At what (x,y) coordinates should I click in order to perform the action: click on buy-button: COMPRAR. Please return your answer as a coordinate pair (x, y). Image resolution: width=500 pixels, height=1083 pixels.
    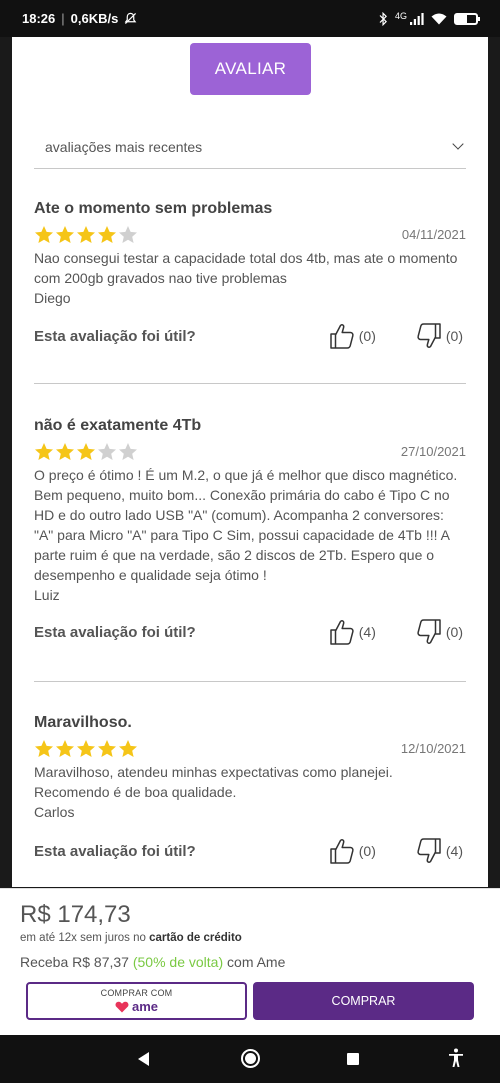
    Looking at the image, I should click on (363, 1001).